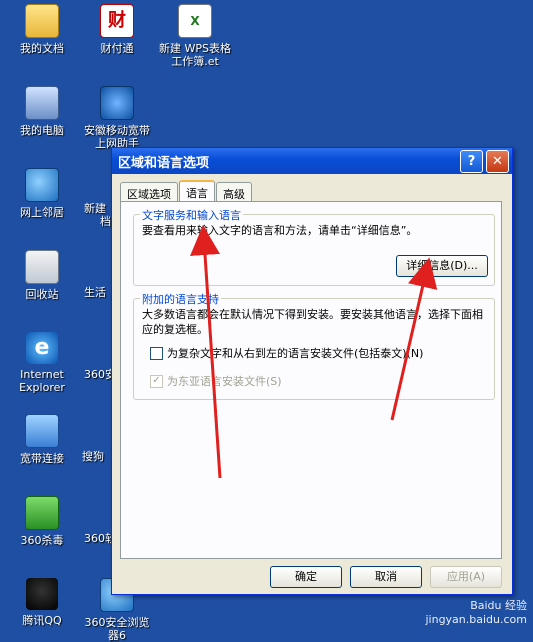 The width and height of the screenshot is (533, 642). I want to click on checkbox-box, so click(156, 353).